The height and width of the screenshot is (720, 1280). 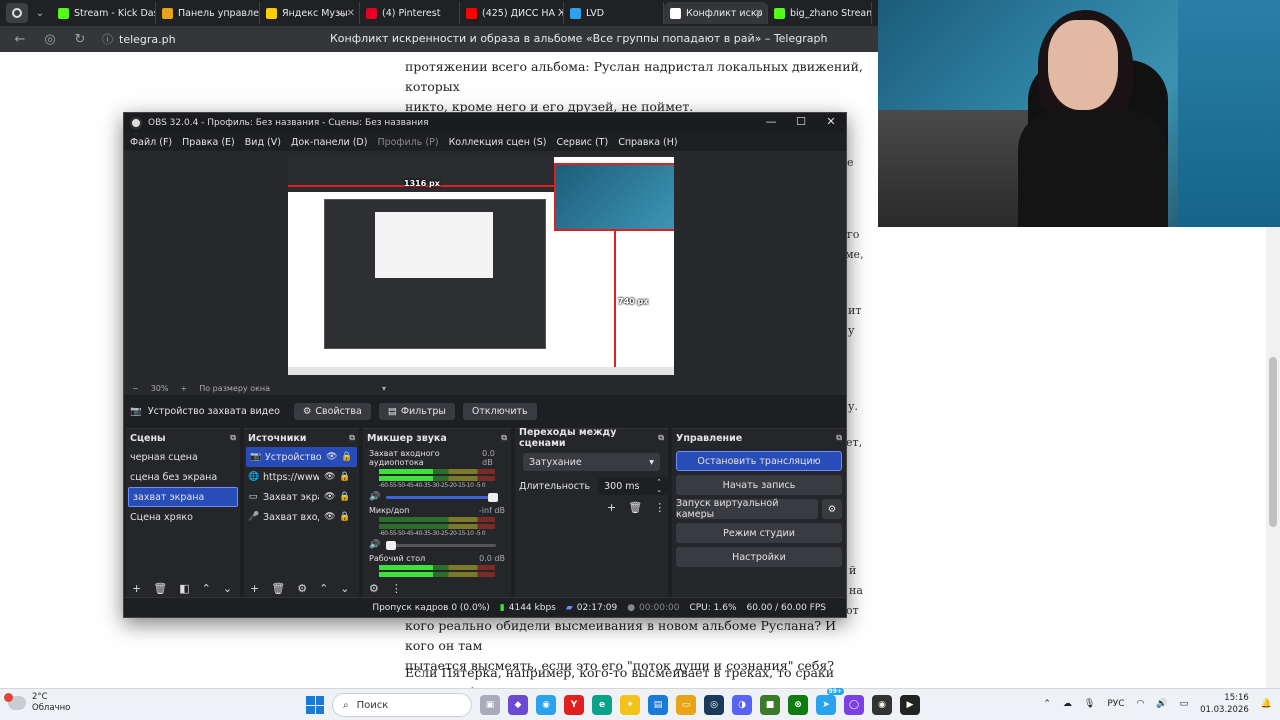 What do you see at coordinates (301, 497) in the screenshot?
I see `source-item: ▭ Захват экран 👁 🔒` at bounding box center [301, 497].